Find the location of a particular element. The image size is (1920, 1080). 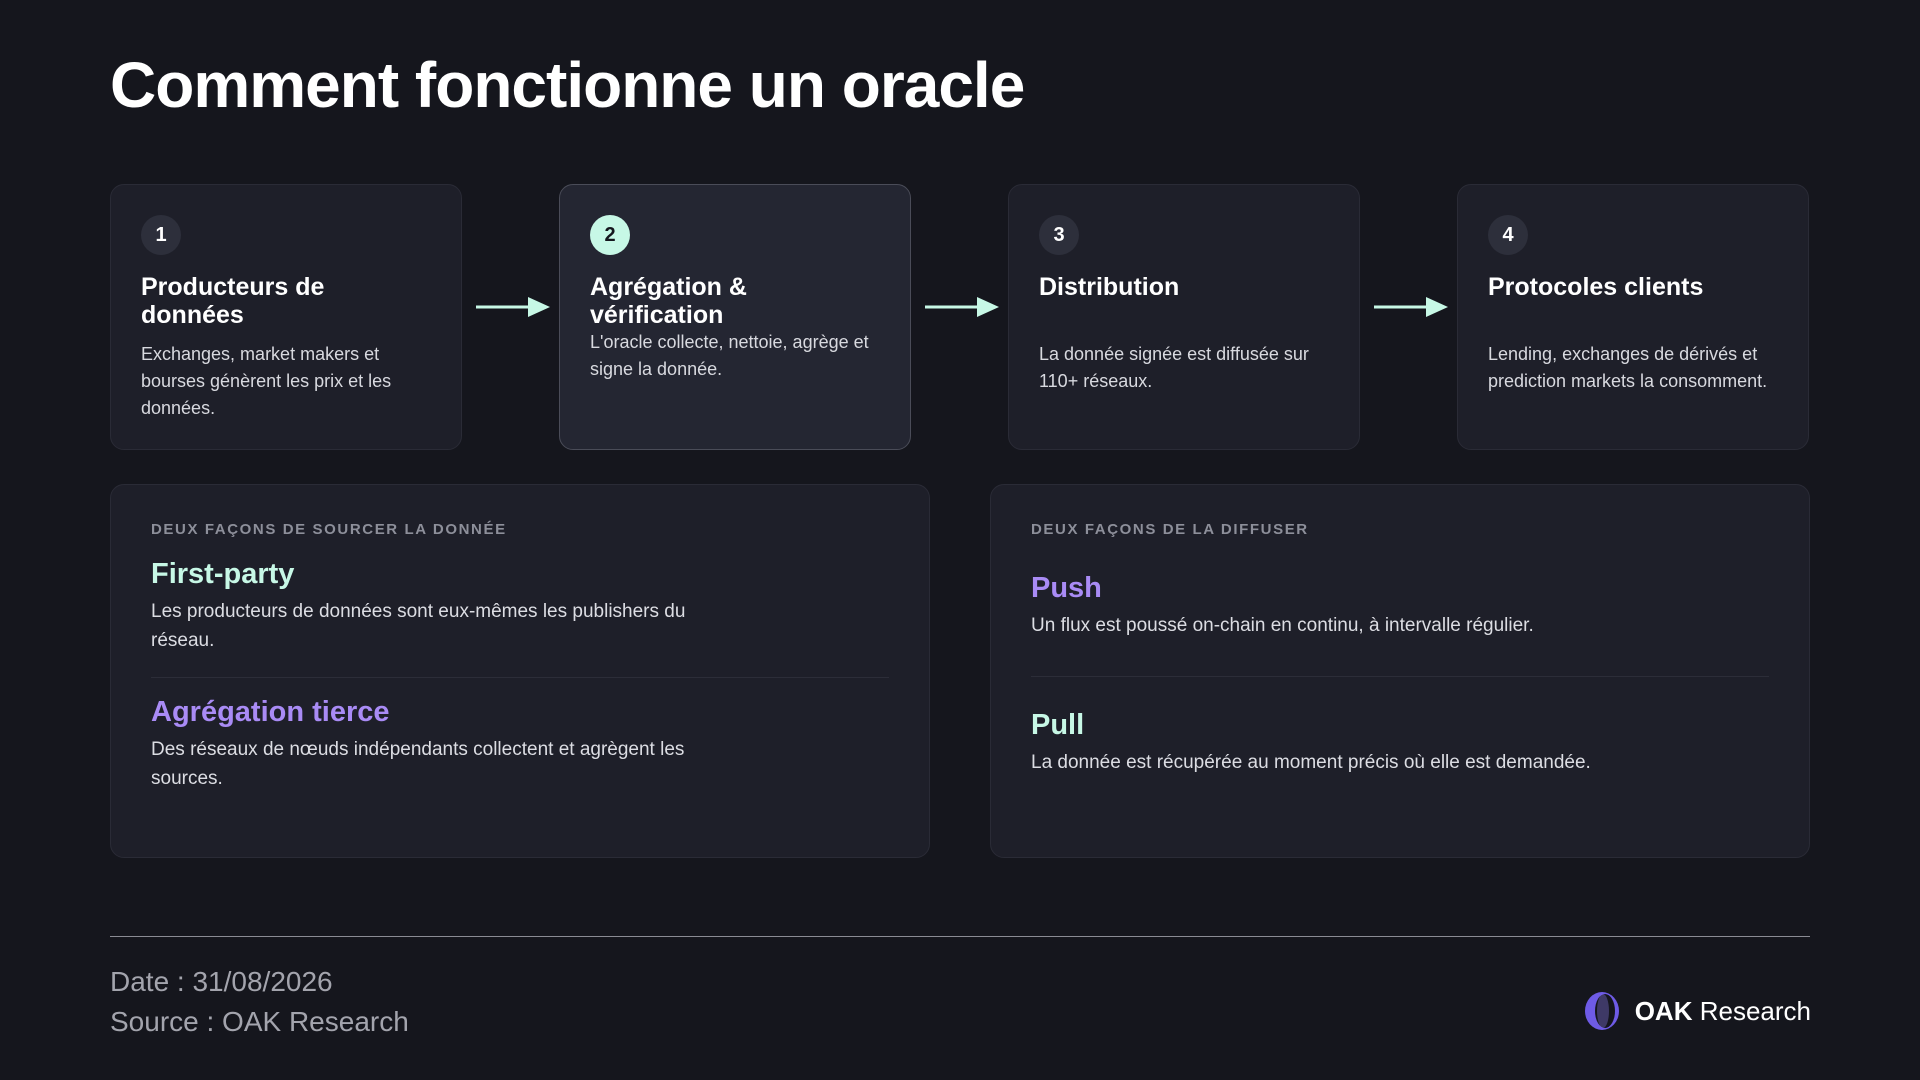

brand-name-bold: OAK is located at coordinates (1663, 1010).